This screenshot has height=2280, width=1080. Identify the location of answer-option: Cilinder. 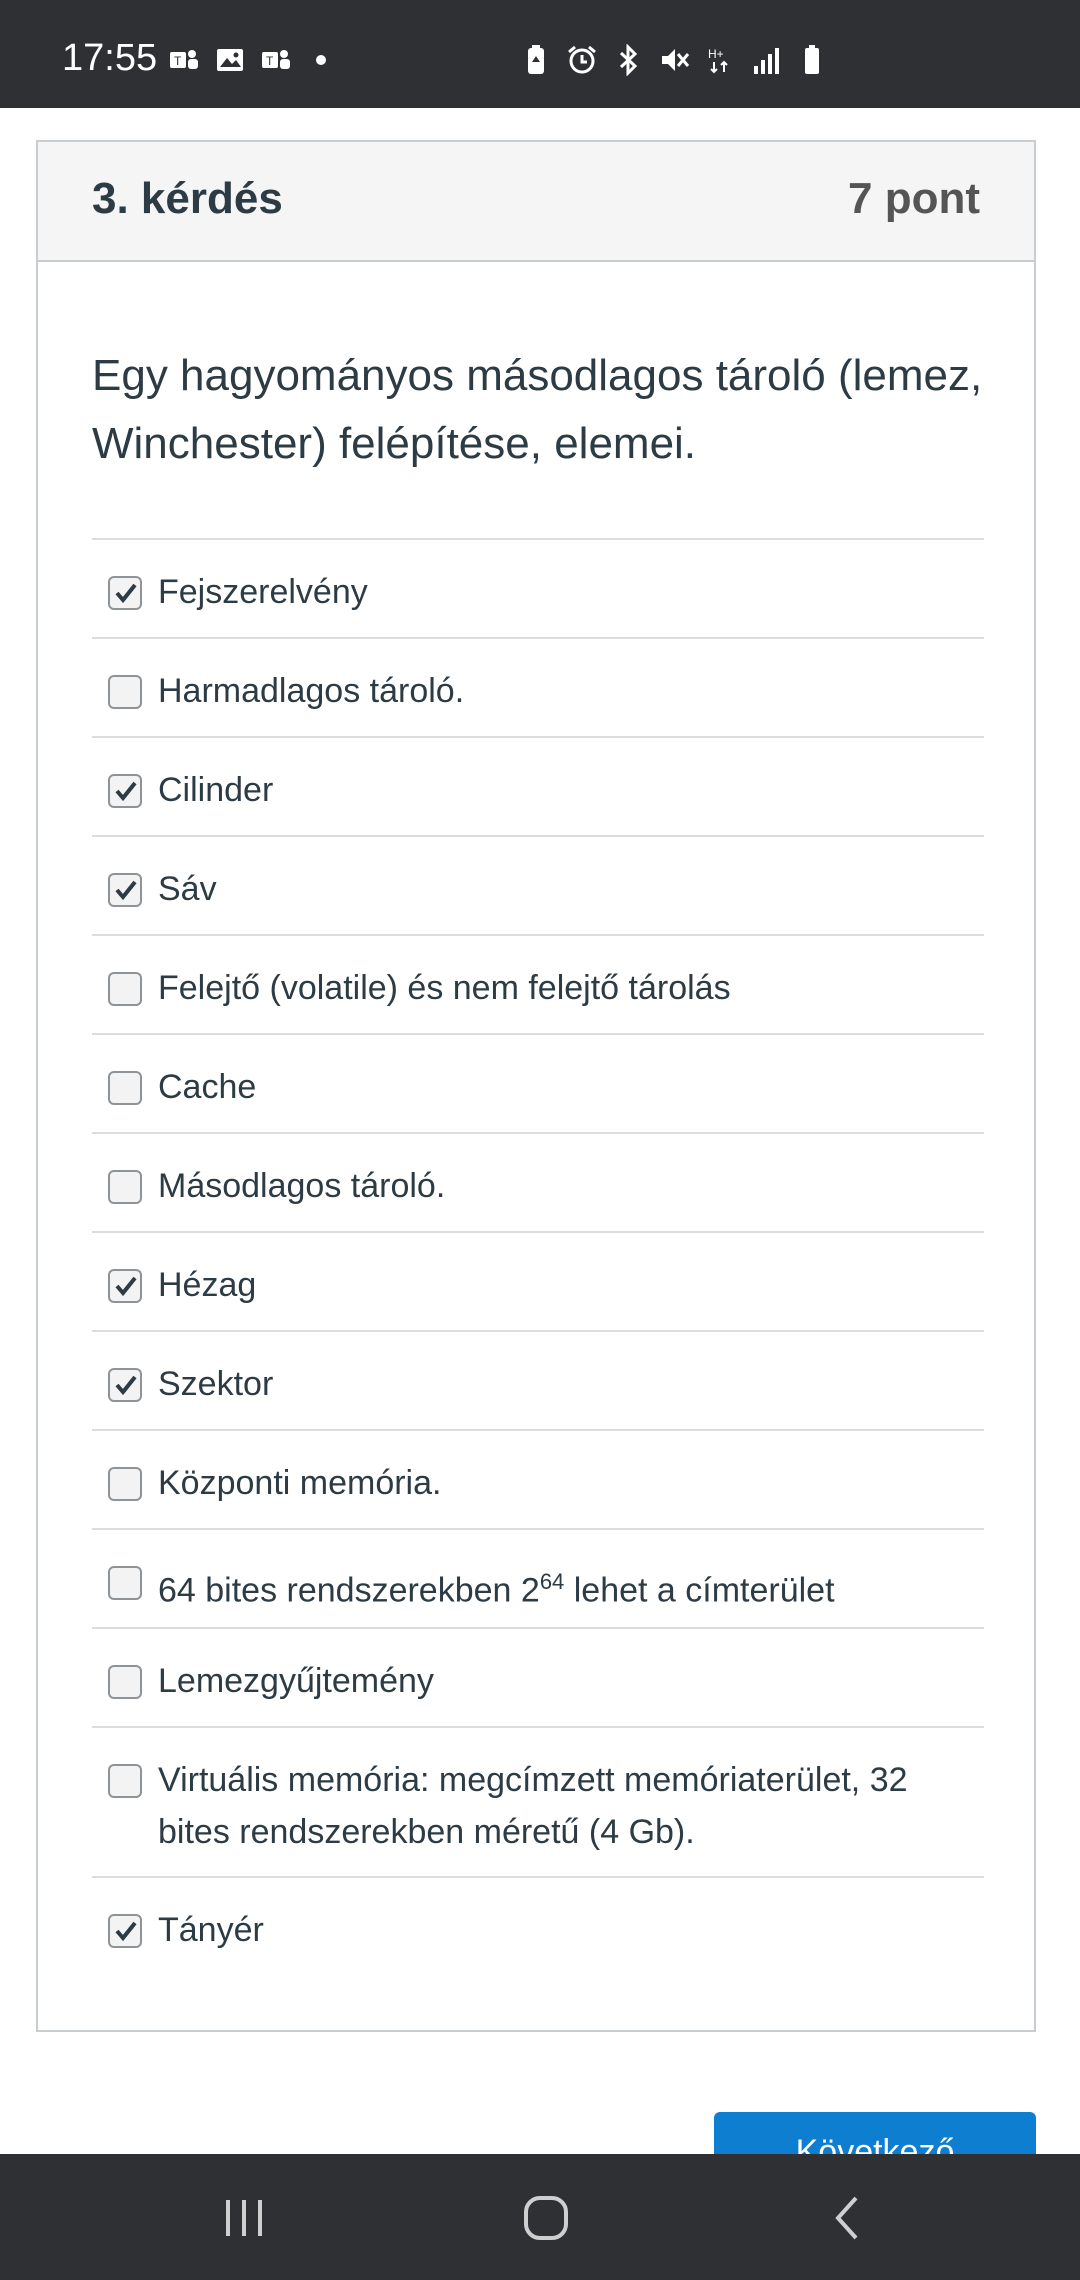
(538, 785).